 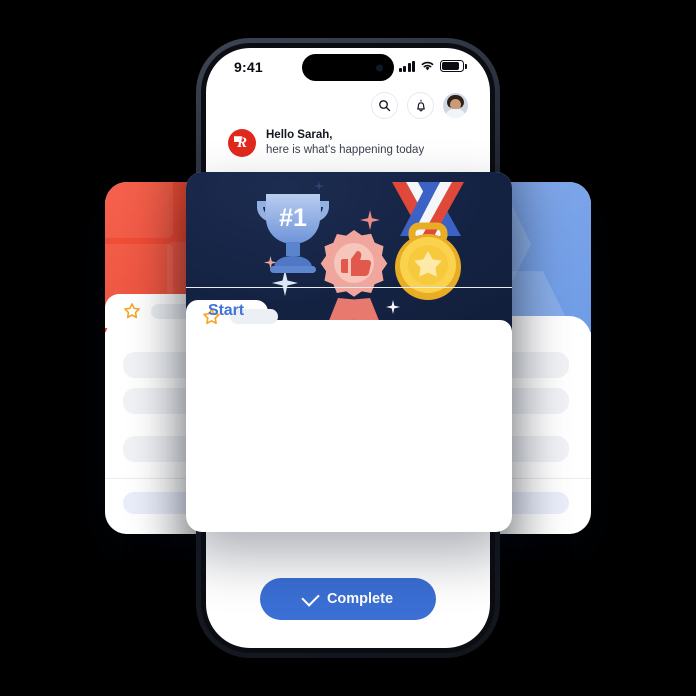 I want to click on checkmark-icon, so click(x=310, y=597).